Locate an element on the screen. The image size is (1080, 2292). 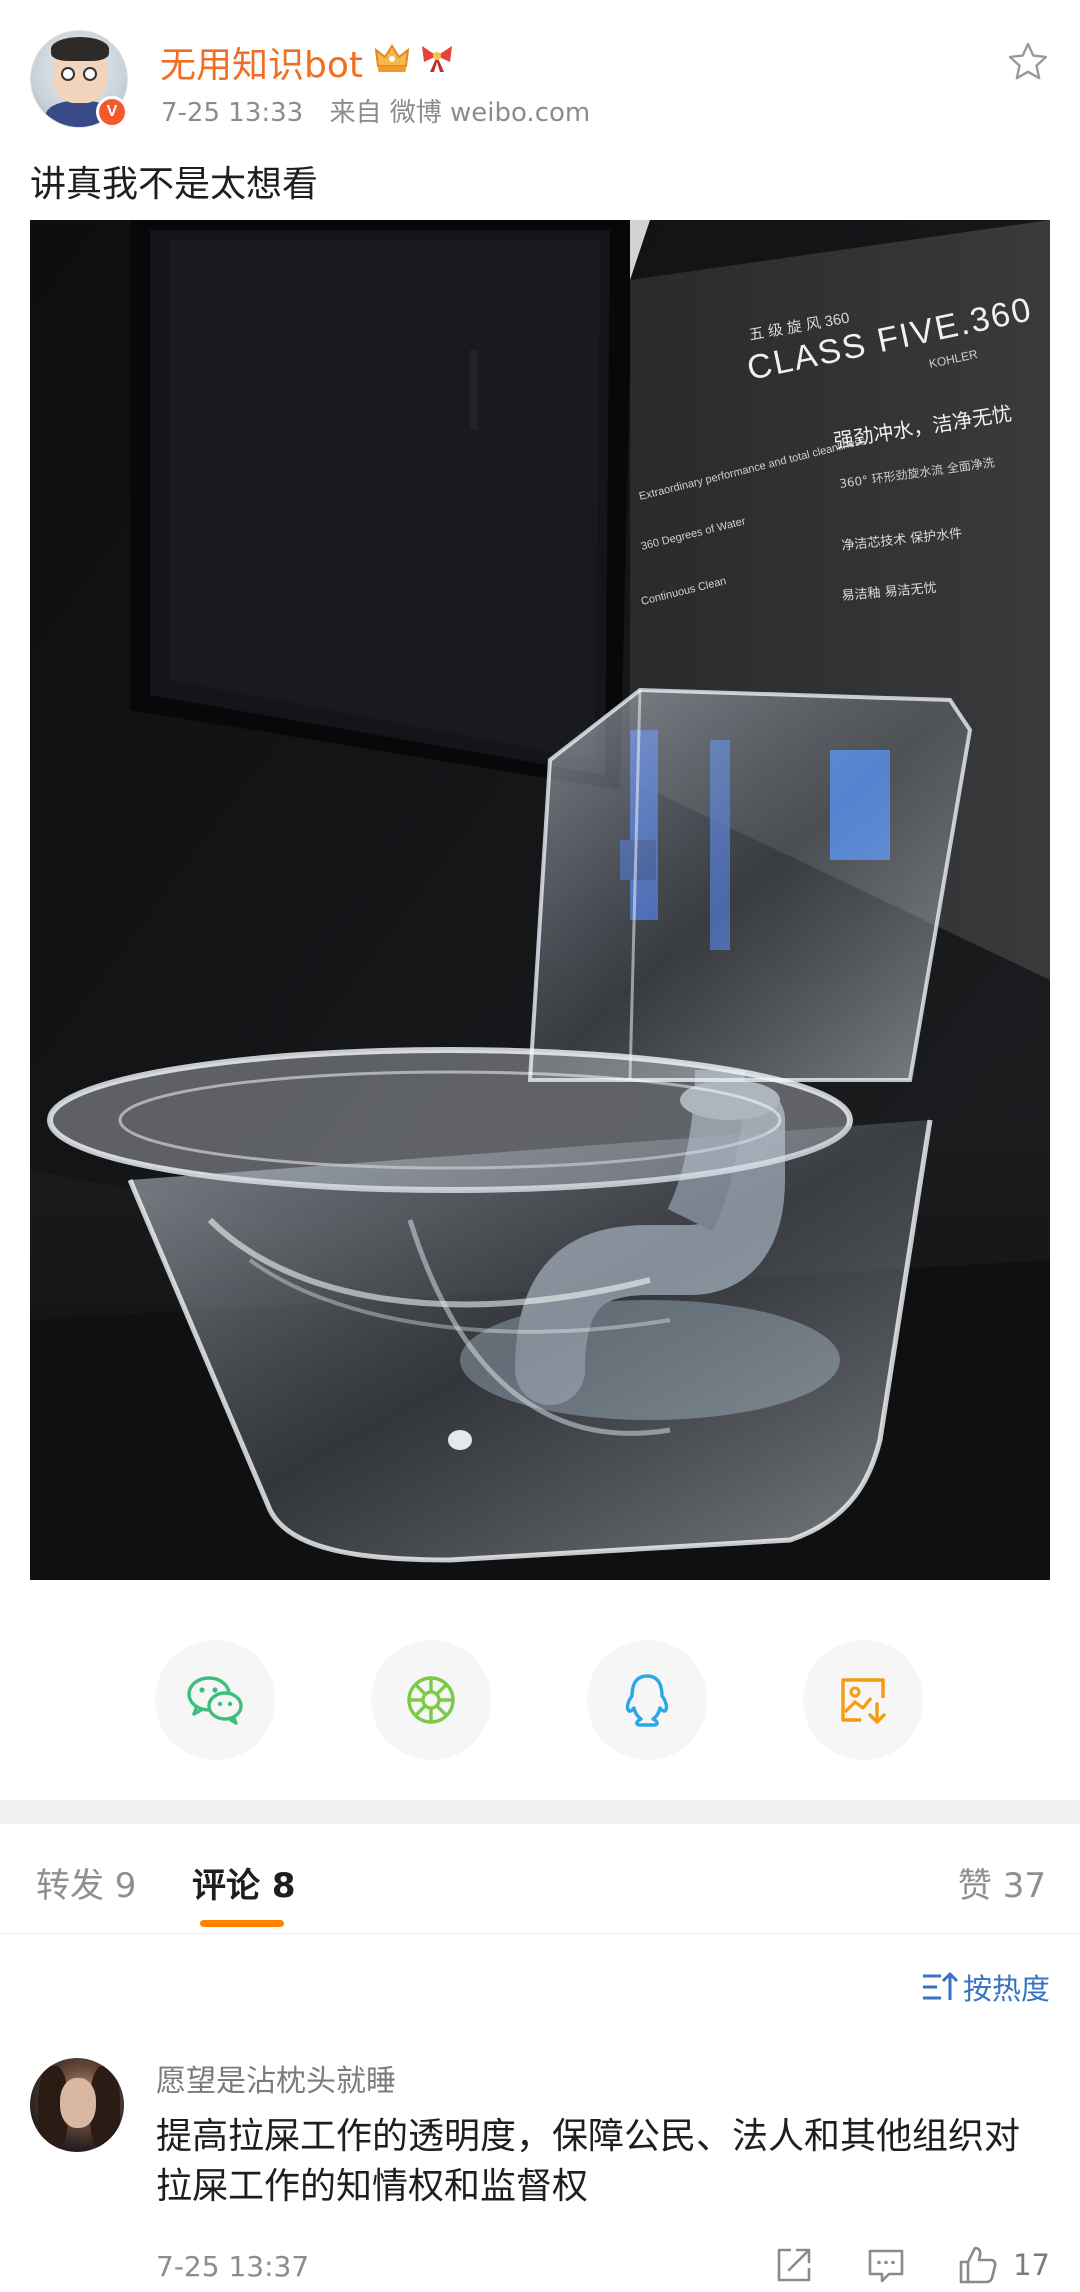
post-text: 讲真我不是太想看 is located at coordinates (174, 184).